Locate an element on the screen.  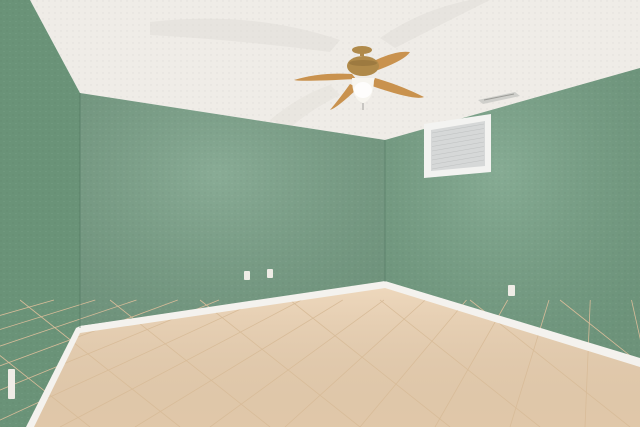
basement-window is located at coordinates (457, 146).